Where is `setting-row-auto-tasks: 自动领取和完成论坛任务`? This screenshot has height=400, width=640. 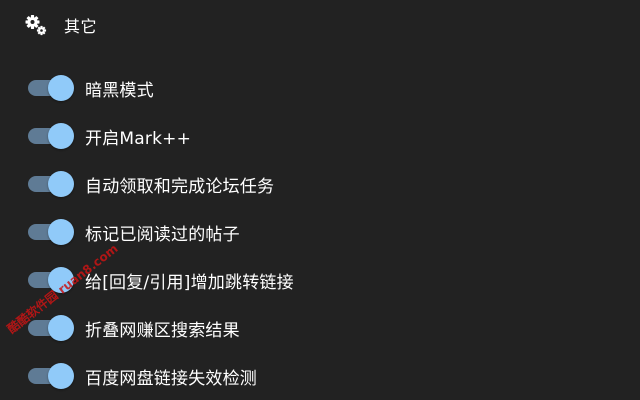
setting-row-auto-tasks: 自动领取和完成论坛任务 is located at coordinates (320, 184).